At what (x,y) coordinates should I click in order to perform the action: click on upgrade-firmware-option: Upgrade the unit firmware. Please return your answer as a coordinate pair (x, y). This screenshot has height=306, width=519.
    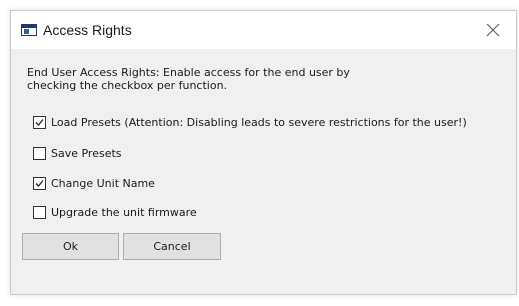
    Looking at the image, I should click on (115, 212).